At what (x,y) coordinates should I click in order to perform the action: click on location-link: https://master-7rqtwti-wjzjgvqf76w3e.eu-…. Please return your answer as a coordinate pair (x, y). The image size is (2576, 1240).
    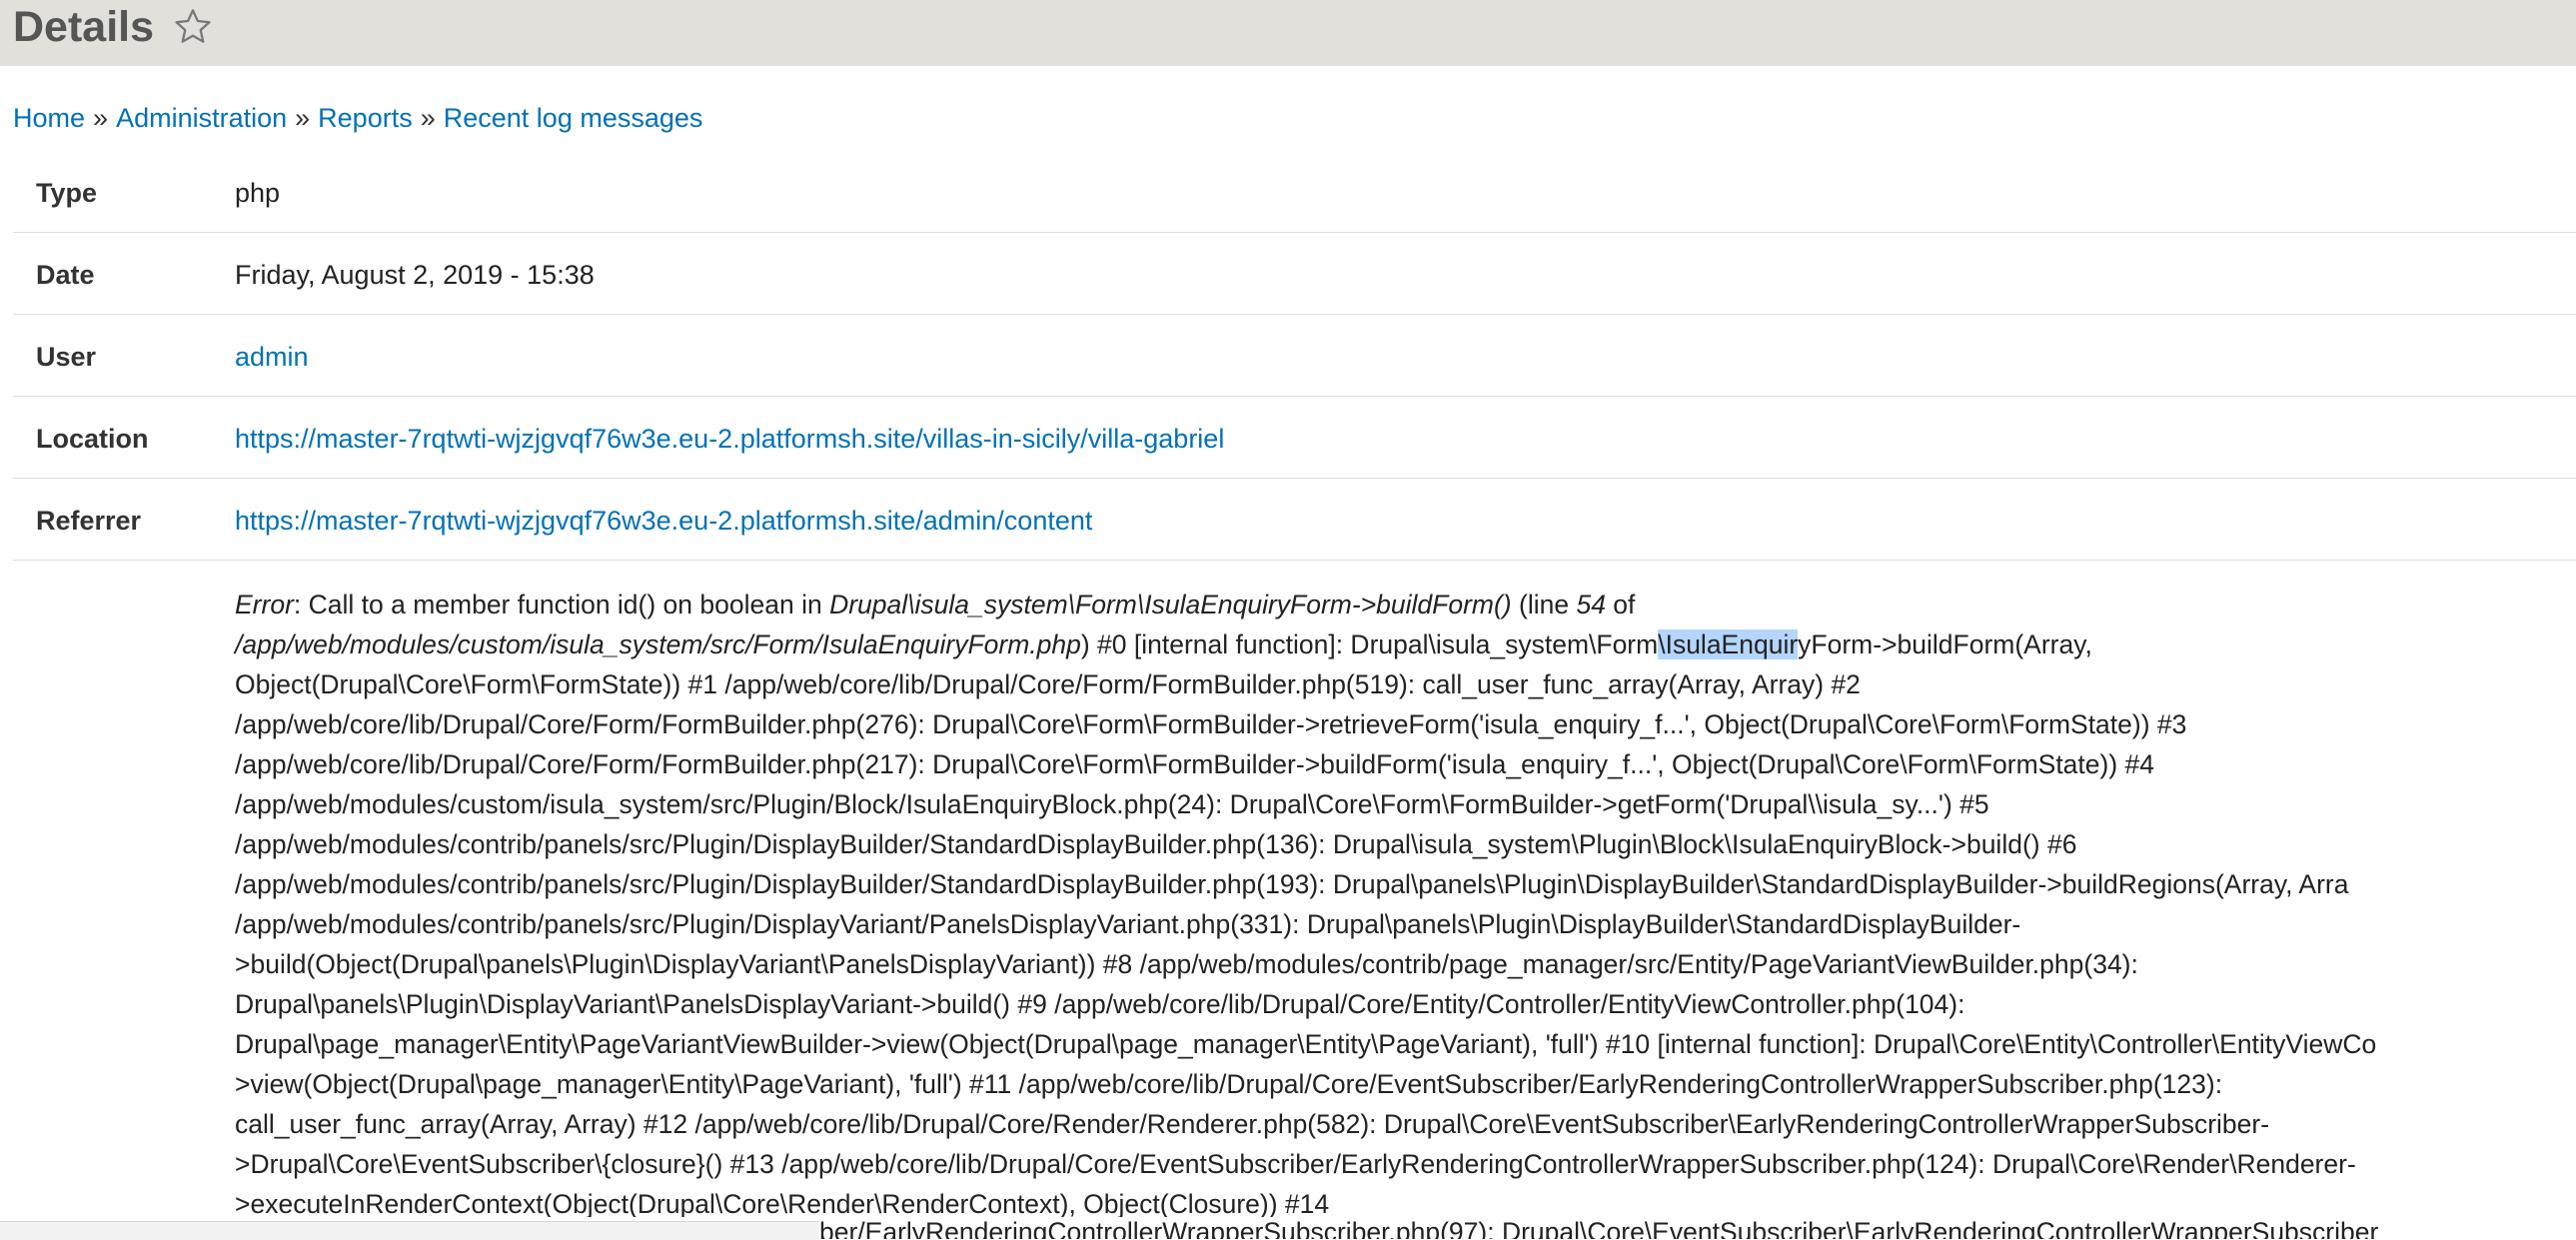
    Looking at the image, I should click on (729, 439).